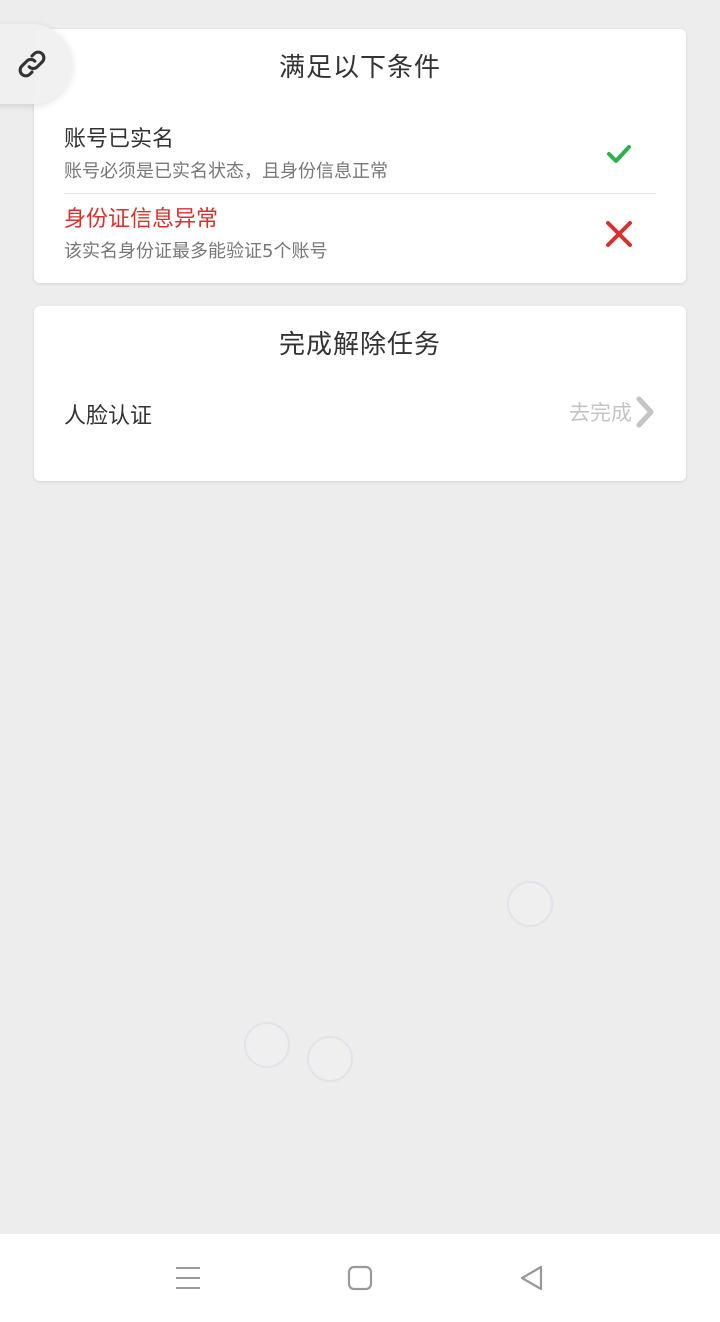  What do you see at coordinates (360, 193) in the screenshot?
I see `divider` at bounding box center [360, 193].